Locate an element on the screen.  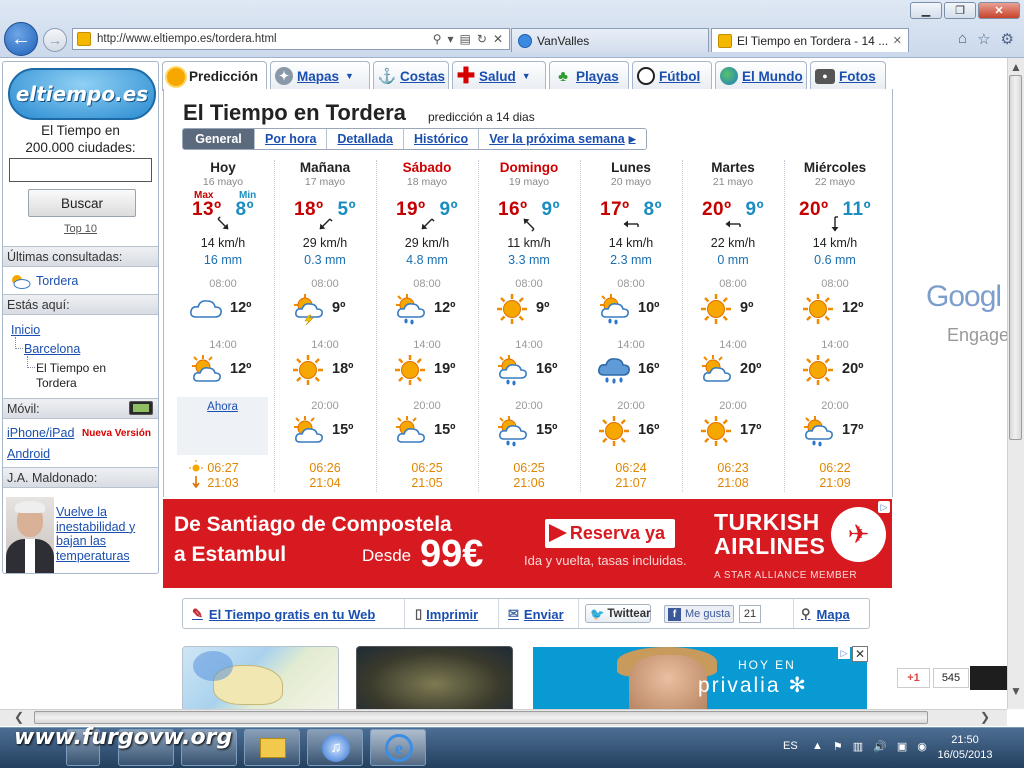
favorites-star-icon: ☆ is located at coordinates (983, 39).